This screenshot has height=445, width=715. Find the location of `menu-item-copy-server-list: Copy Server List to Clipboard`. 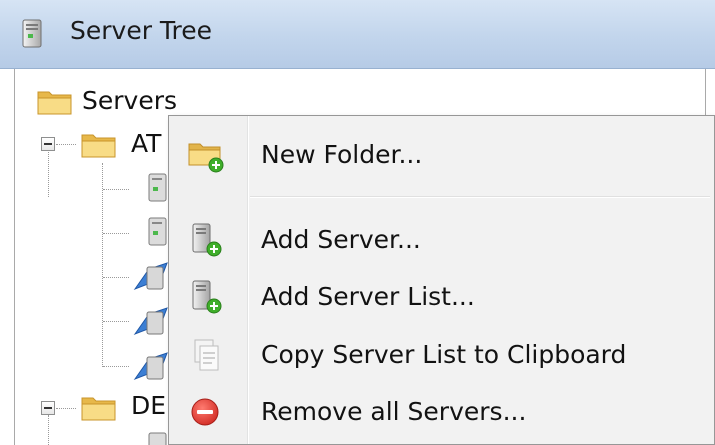

menu-item-copy-server-list: Copy Server List to Clipboard is located at coordinates (442, 355).